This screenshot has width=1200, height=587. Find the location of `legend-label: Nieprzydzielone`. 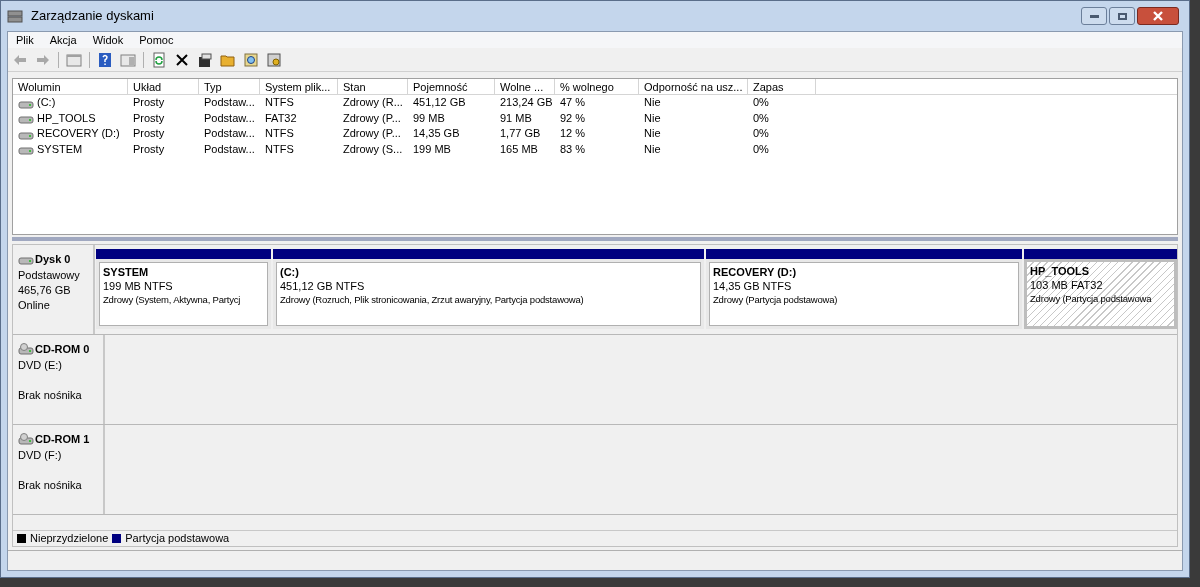

legend-label: Nieprzydzielone is located at coordinates (69, 539).